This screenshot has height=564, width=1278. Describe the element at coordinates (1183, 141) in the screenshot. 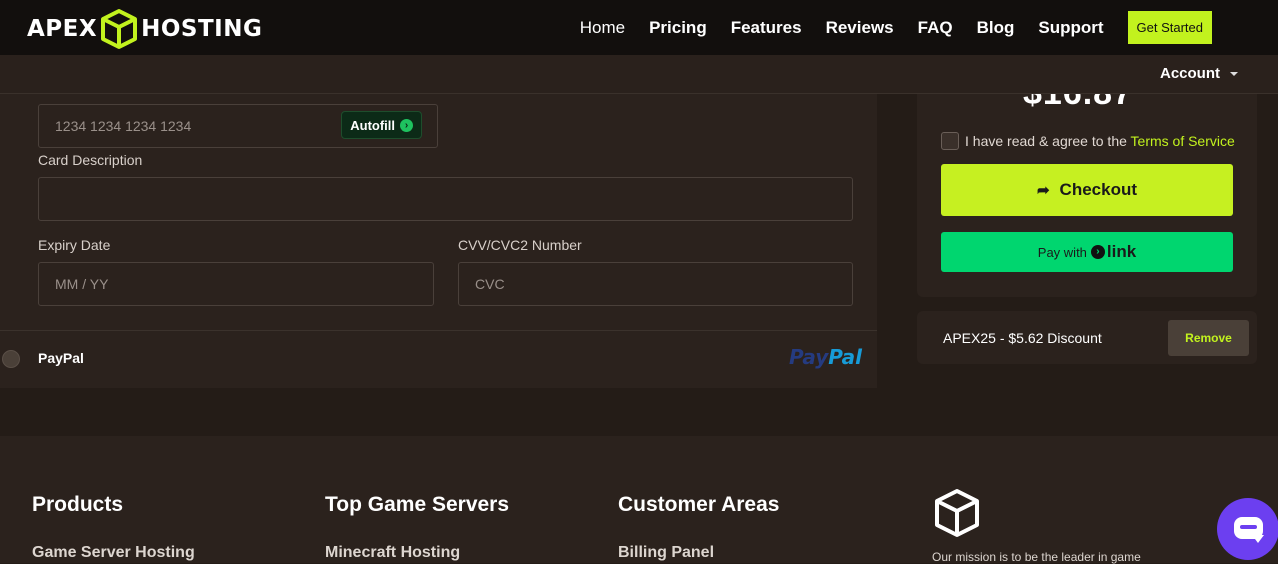

I see `terms-of-service-link: Terms of Service` at that location.